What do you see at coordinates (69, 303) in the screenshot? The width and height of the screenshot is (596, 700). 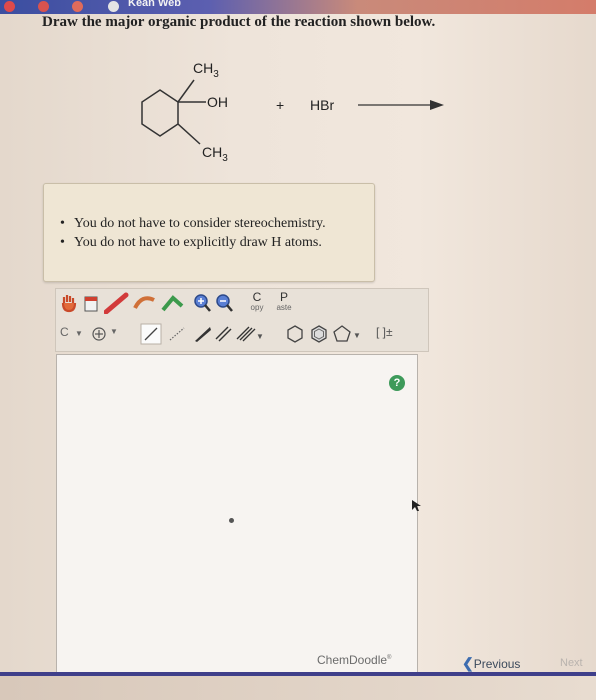 I see `hand-icon` at bounding box center [69, 303].